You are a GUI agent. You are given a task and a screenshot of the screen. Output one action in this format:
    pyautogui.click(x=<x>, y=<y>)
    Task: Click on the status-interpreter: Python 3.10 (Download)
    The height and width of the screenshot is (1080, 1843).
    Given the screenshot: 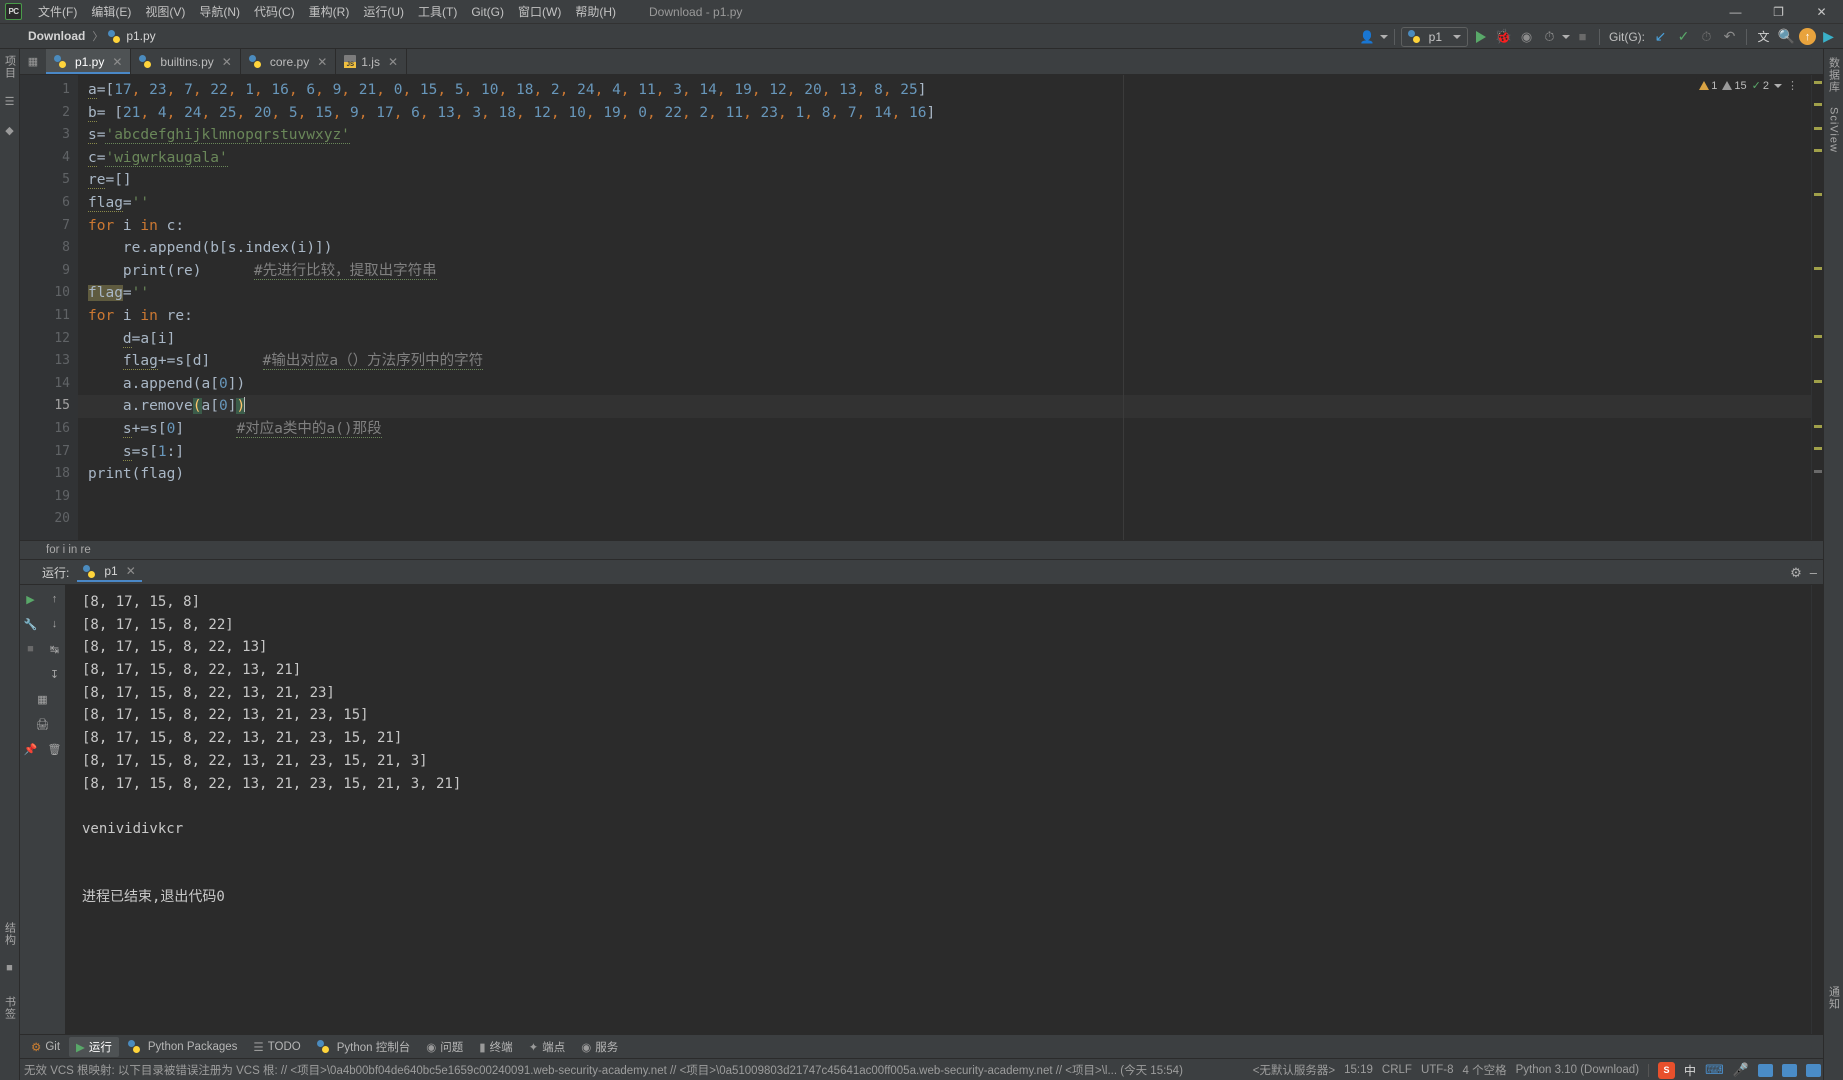 What is the action you would take?
    pyautogui.click(x=1577, y=1070)
    